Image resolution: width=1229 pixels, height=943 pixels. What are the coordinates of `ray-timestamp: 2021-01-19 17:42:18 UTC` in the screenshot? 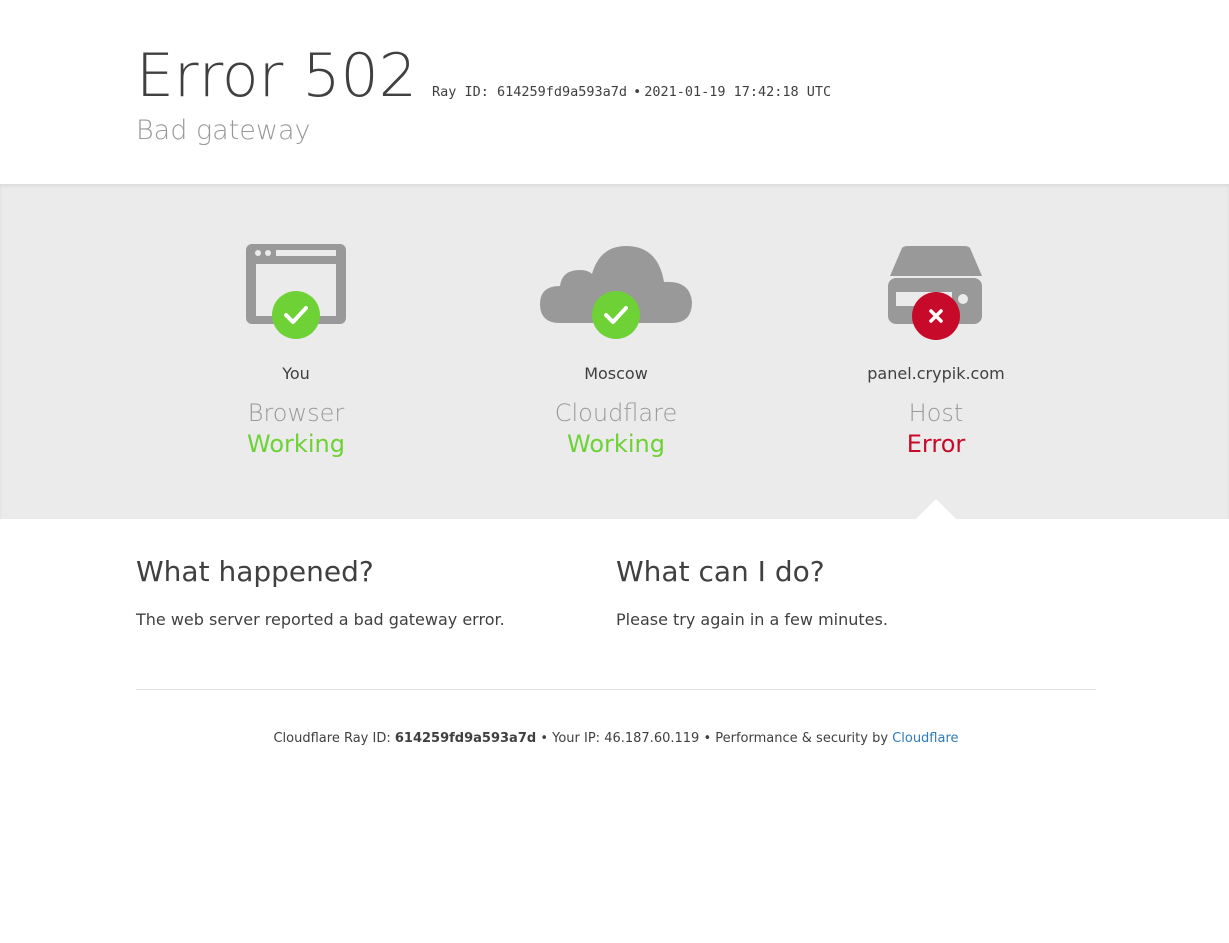 It's located at (738, 92).